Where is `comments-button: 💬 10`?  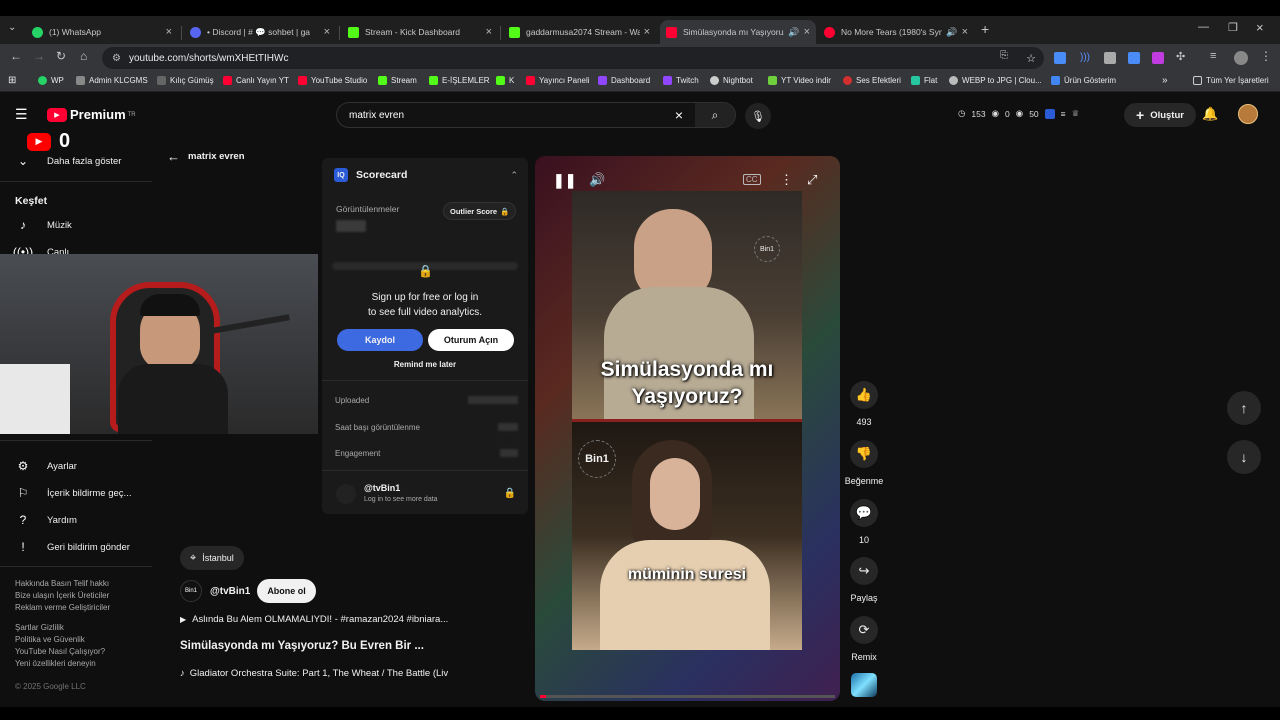 comments-button: 💬 10 is located at coordinates (864, 522).